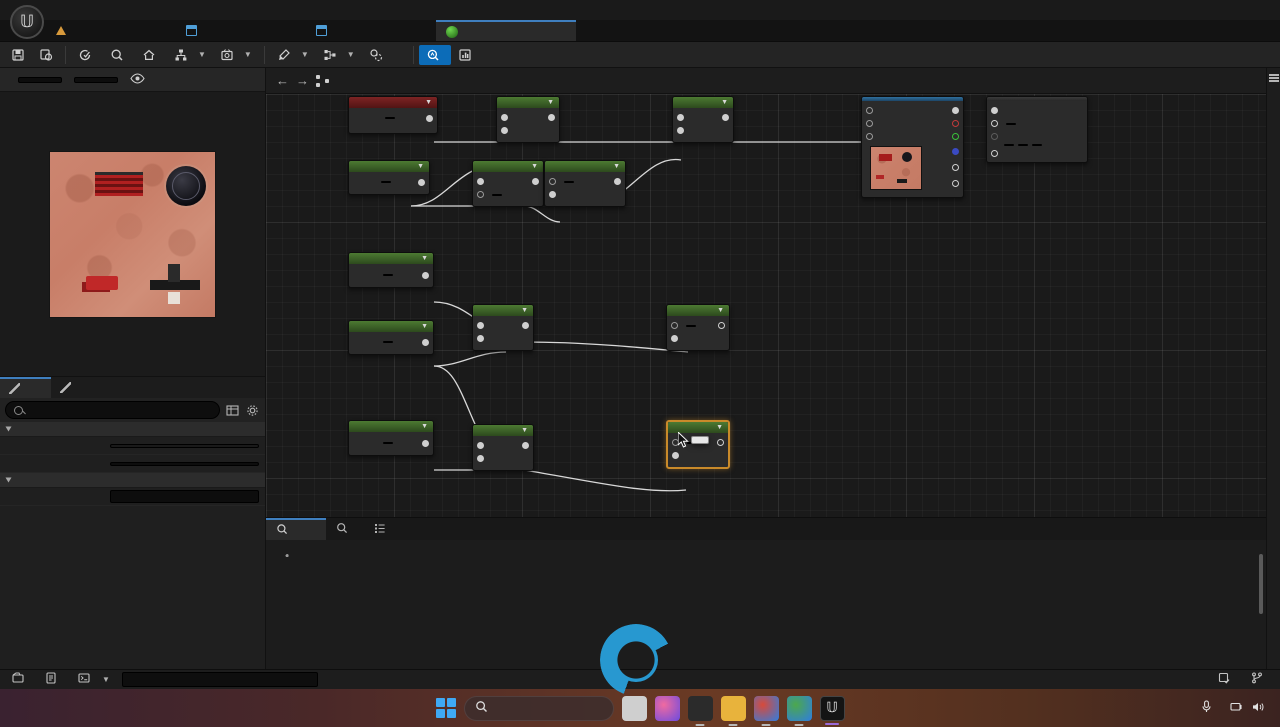  Describe the element at coordinates (241, 30) in the screenshot. I see `tab-minimapwb` at that location.